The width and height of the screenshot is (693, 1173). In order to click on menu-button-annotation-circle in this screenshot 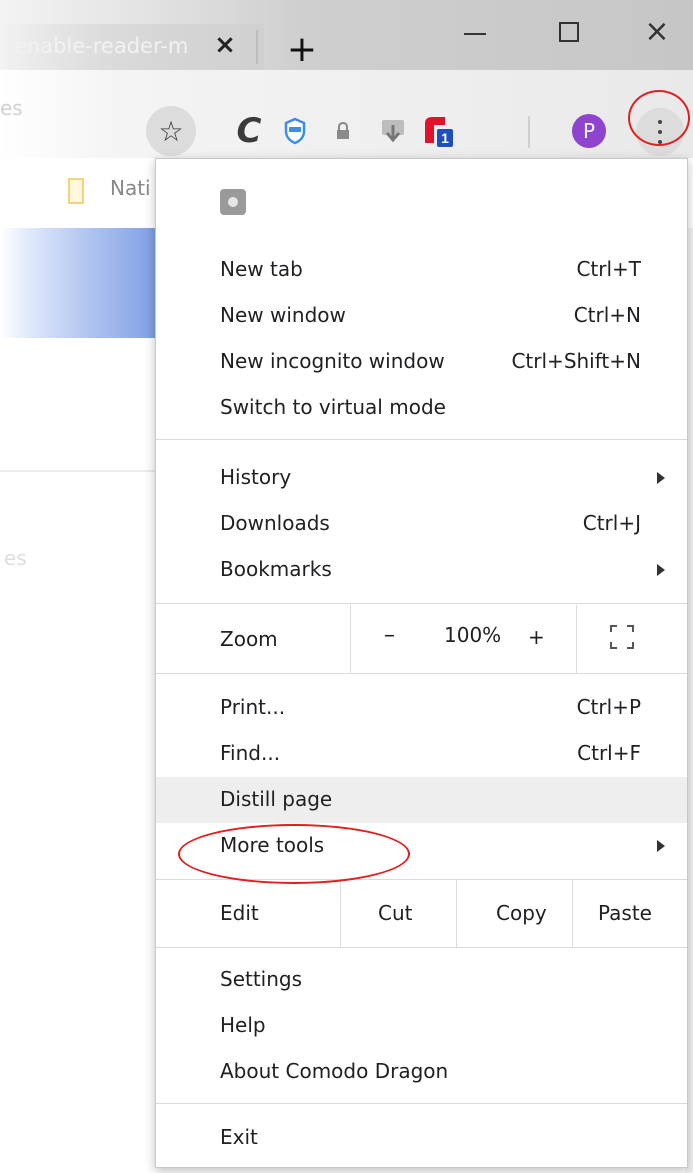, I will do `click(659, 118)`.